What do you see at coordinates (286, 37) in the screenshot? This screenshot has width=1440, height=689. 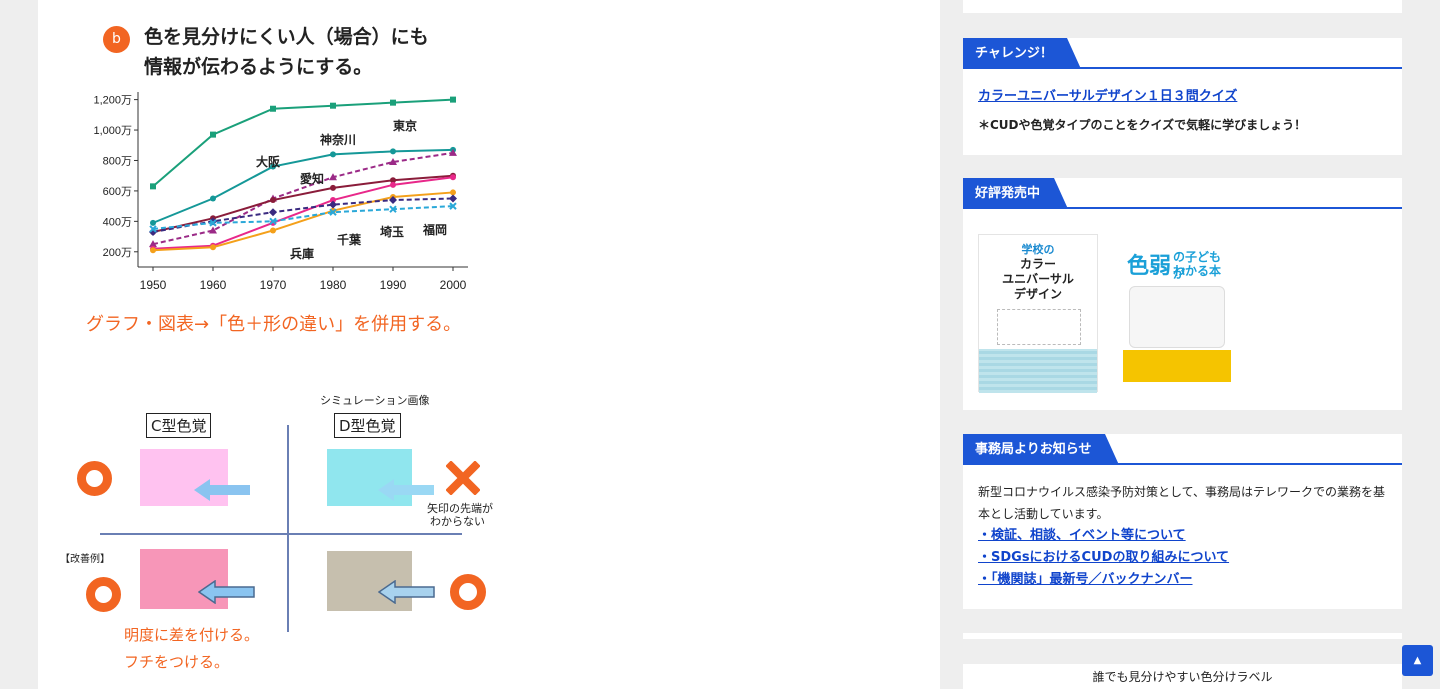 I see `heading-line-1: 色を見分けにくい人（場合）にも` at bounding box center [286, 37].